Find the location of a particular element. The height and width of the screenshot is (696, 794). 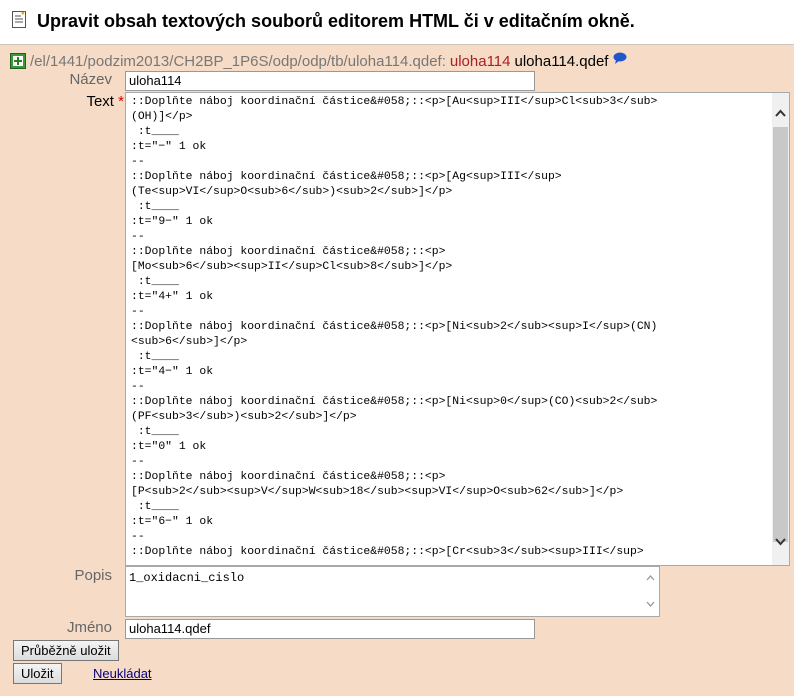

save-progress-button: Průběžně uložit is located at coordinates (66, 650).